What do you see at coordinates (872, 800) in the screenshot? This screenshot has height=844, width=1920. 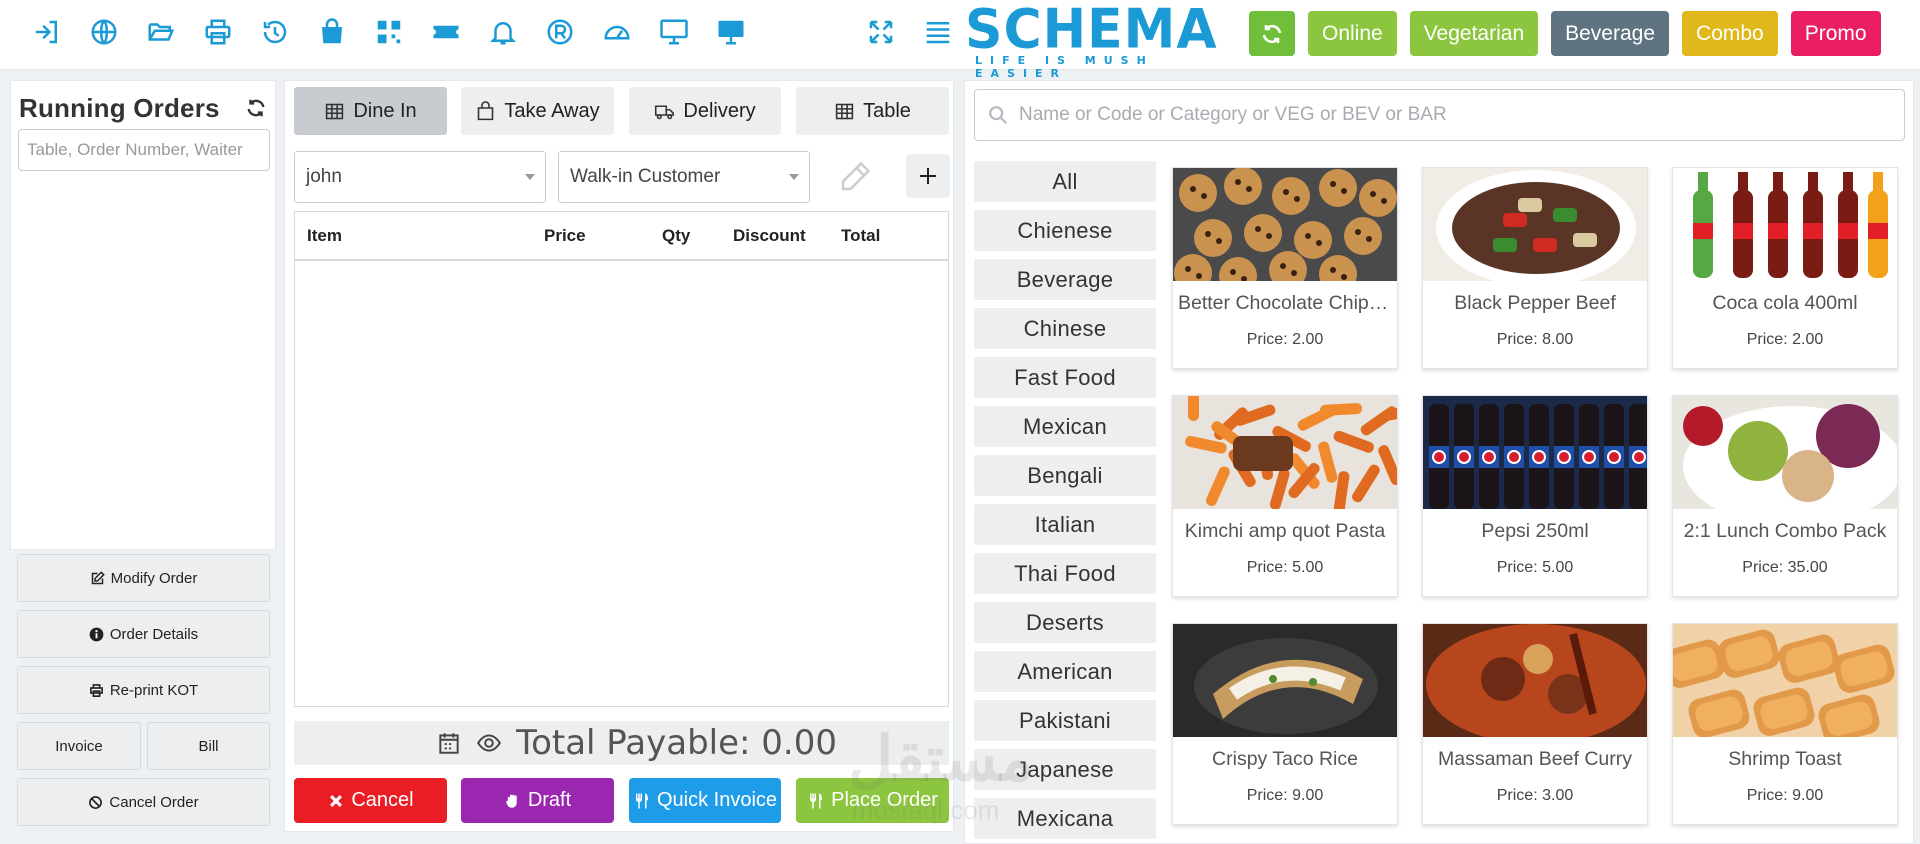 I see `place-order-button: Place Order` at bounding box center [872, 800].